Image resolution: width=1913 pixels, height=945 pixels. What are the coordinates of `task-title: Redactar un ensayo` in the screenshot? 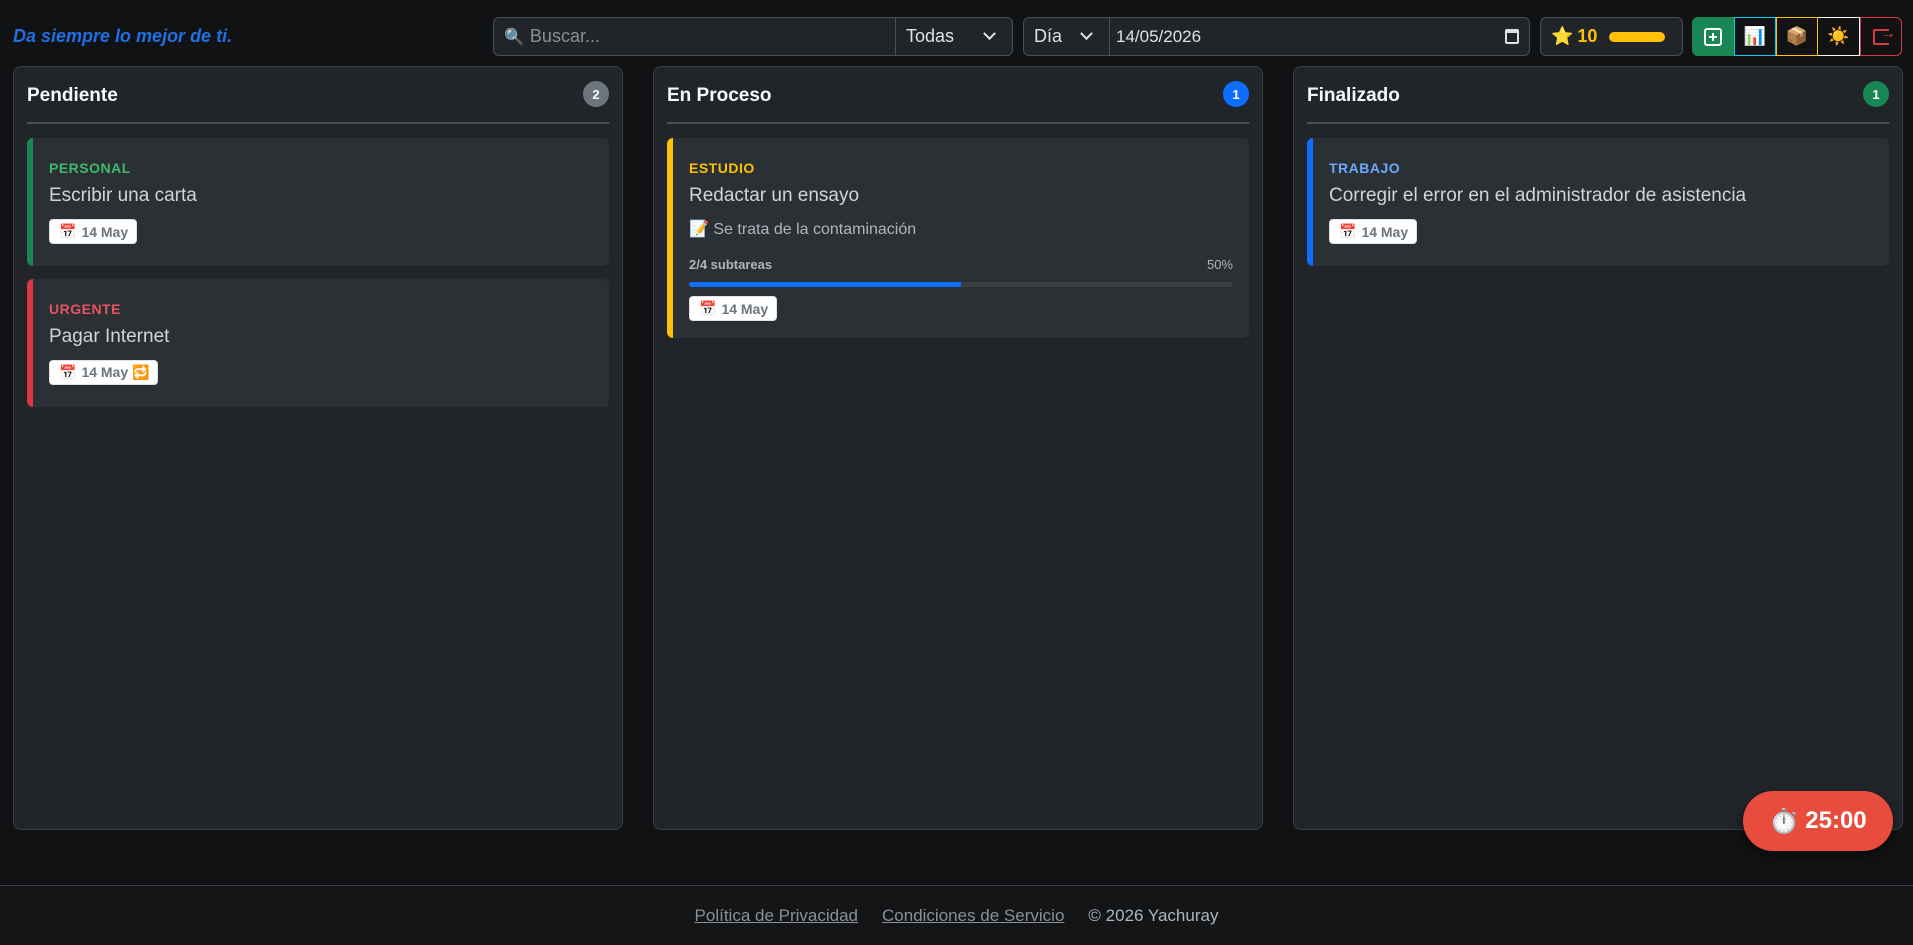 It's located at (774, 195).